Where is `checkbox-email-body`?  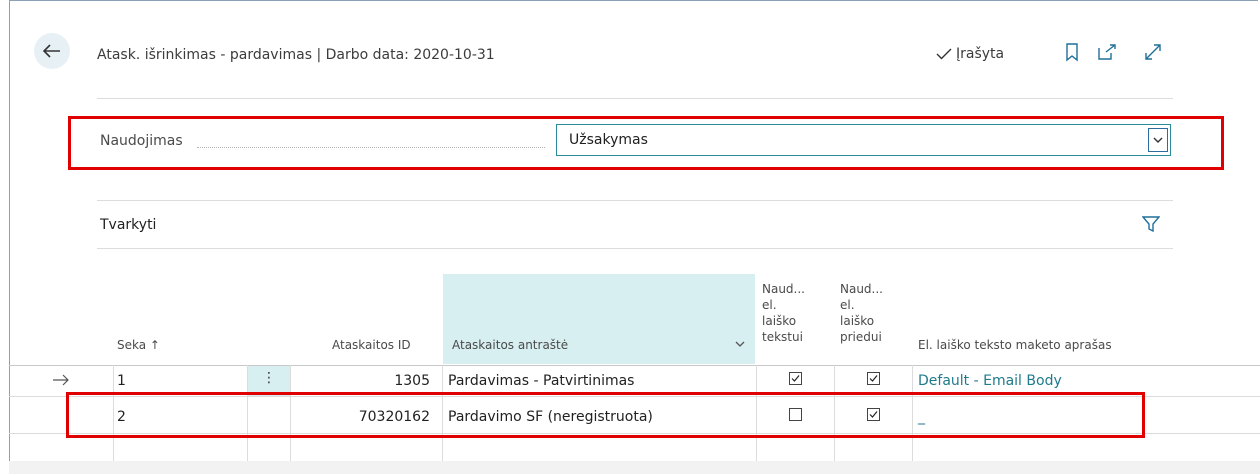 checkbox-email-body is located at coordinates (795, 378).